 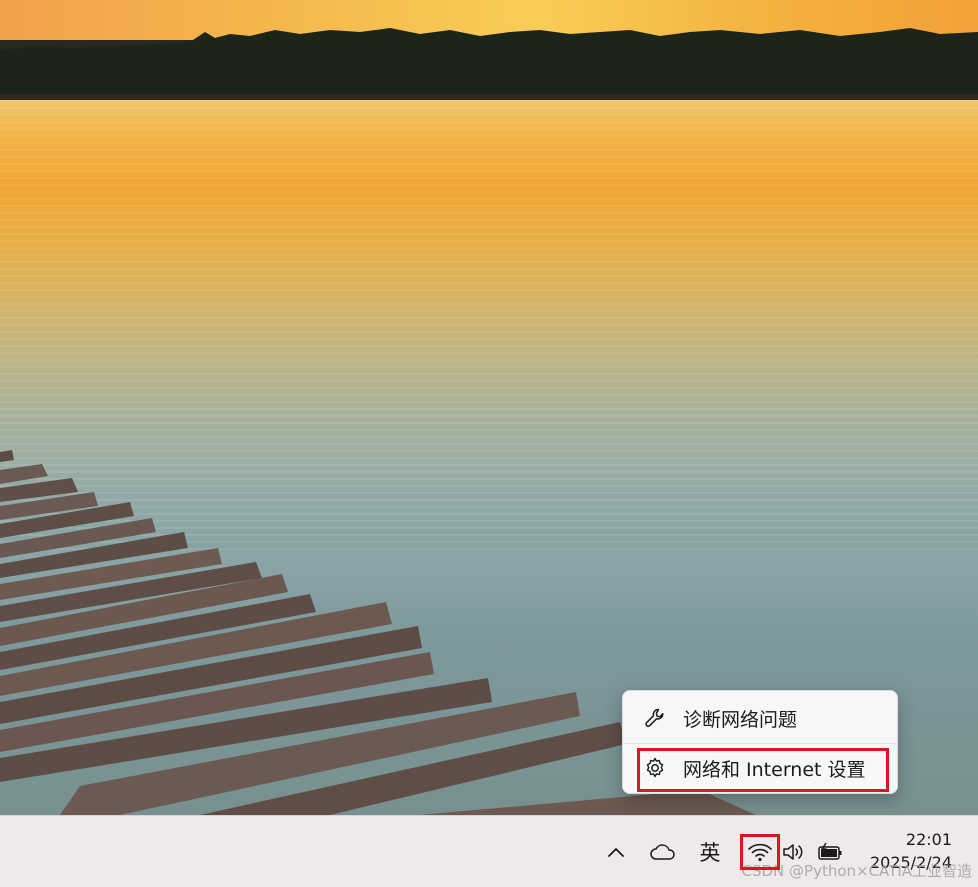 What do you see at coordinates (856, 871) in the screenshot?
I see `watermark: CSDN @Python×CATIA工业智造` at bounding box center [856, 871].